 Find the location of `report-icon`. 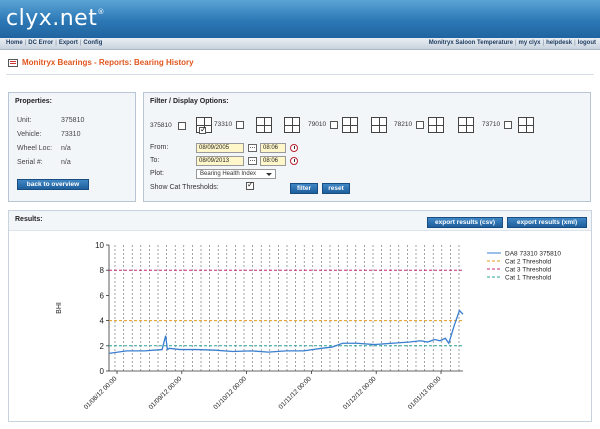

report-icon is located at coordinates (13, 62).